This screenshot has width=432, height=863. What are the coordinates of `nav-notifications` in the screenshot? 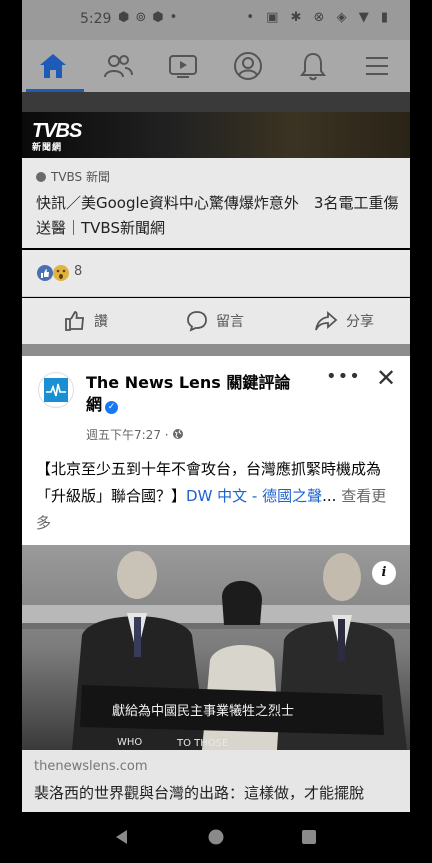 It's located at (313, 66).